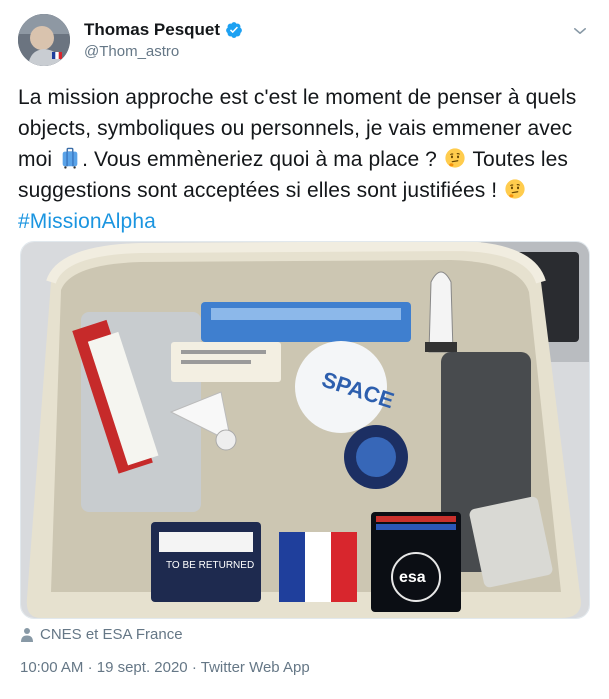 The height and width of the screenshot is (699, 609). What do you see at coordinates (152, 30) in the screenshot?
I see `author-name: Thomas Pesquet` at bounding box center [152, 30].